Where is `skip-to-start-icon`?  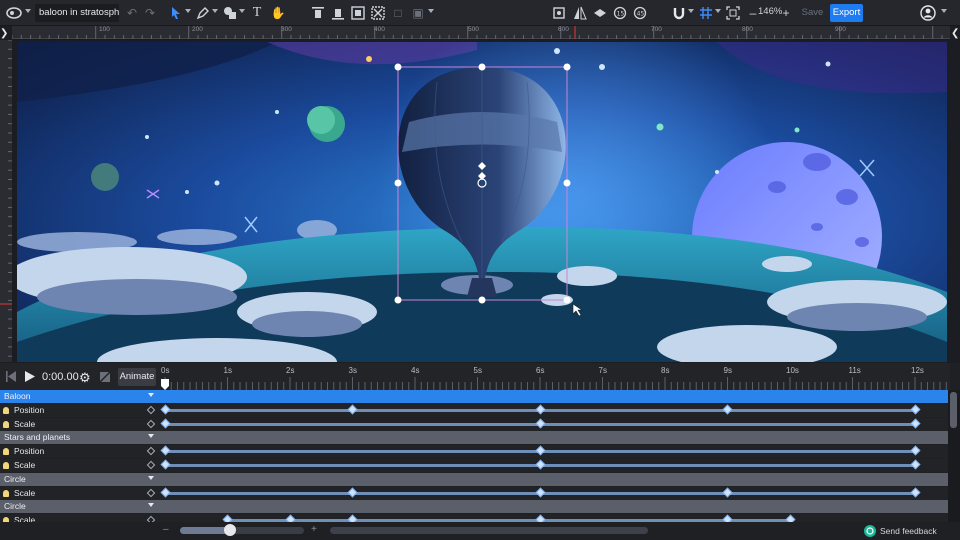 skip-to-start-icon is located at coordinates (11, 378).